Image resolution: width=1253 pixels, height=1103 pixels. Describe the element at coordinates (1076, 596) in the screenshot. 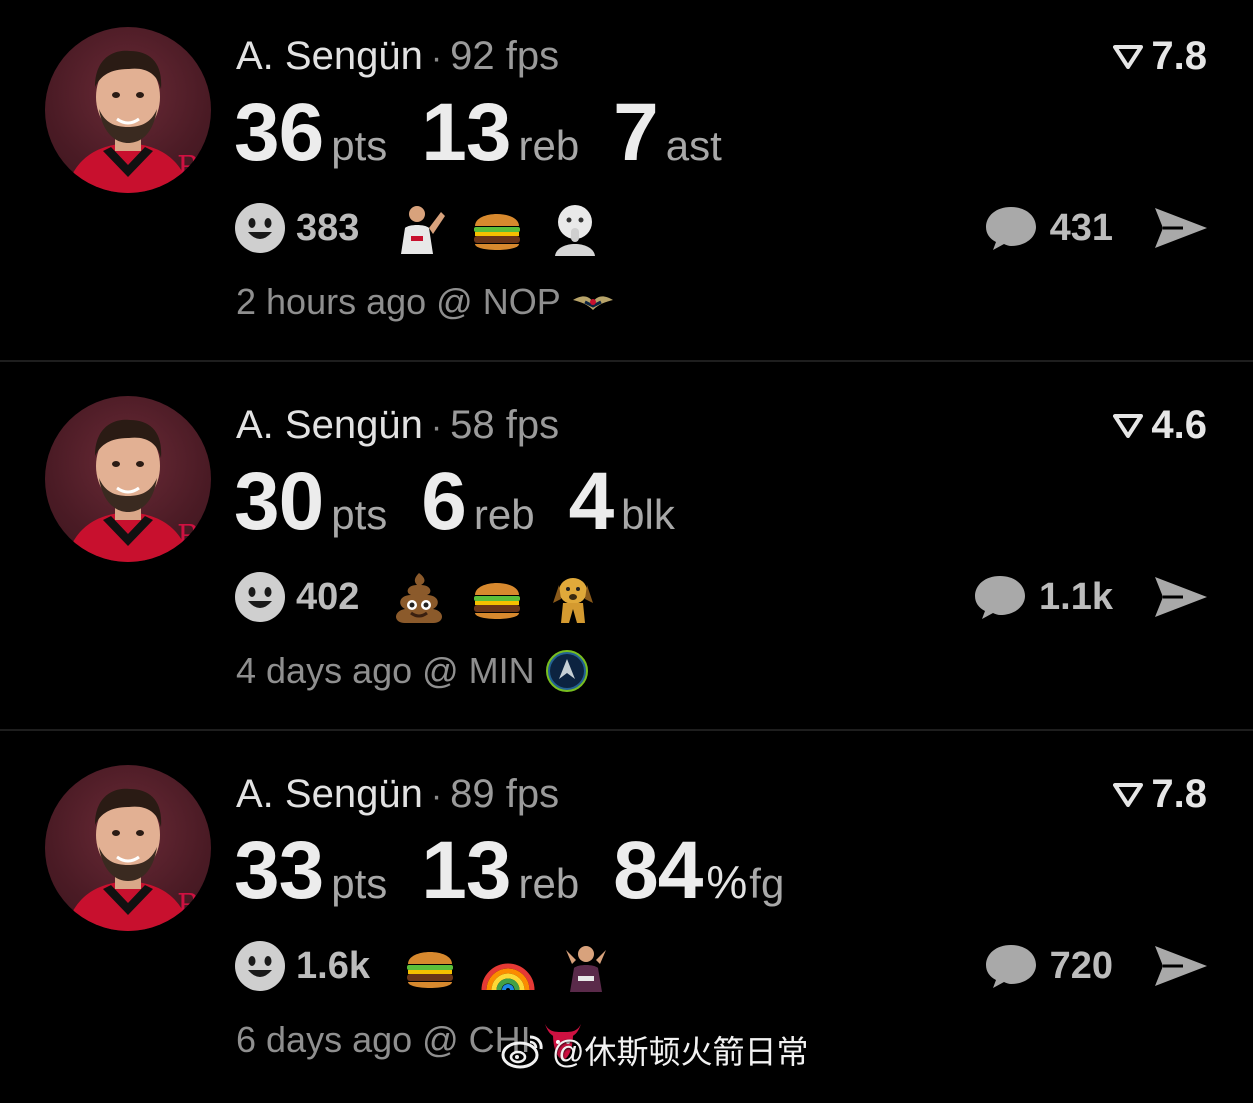

I see `comment-count: 1.1k` at that location.